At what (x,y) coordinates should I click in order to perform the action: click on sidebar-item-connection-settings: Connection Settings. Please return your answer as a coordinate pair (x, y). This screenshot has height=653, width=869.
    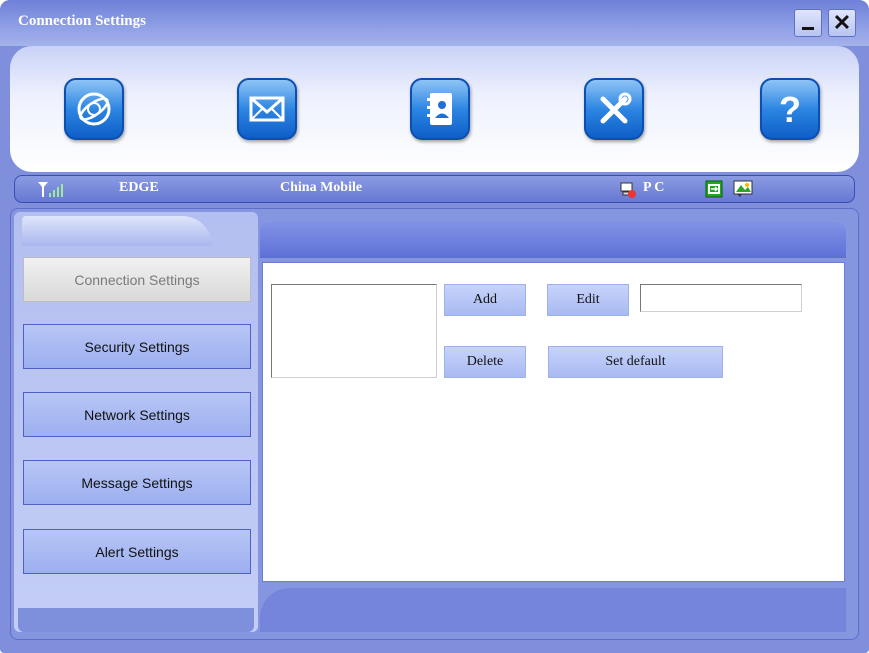
    Looking at the image, I should click on (137, 279).